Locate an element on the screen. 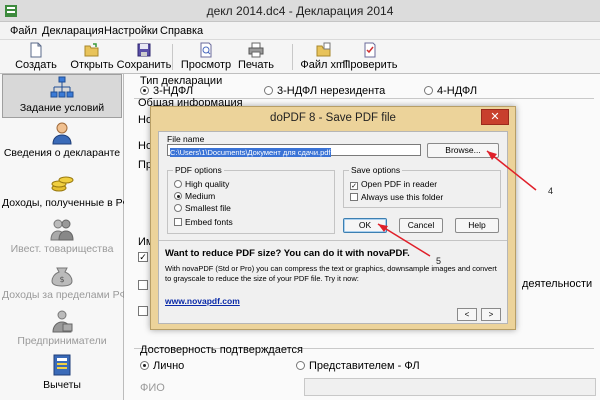  nav-income-rf: Доходы, полученные в РФ is located at coordinates (66, 192).